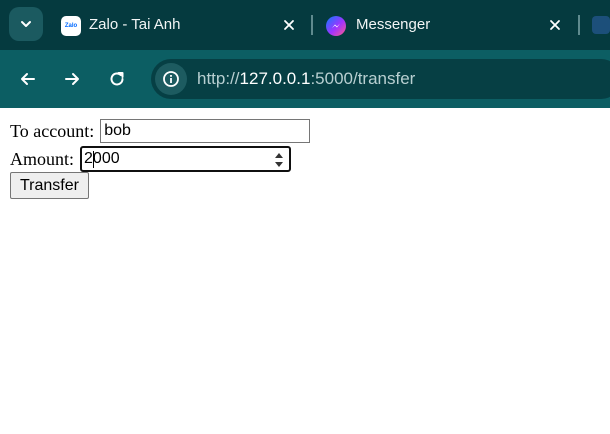 The image size is (610, 434). Describe the element at coordinates (42, 158) in the screenshot. I see `amount-label: Amount:` at that location.